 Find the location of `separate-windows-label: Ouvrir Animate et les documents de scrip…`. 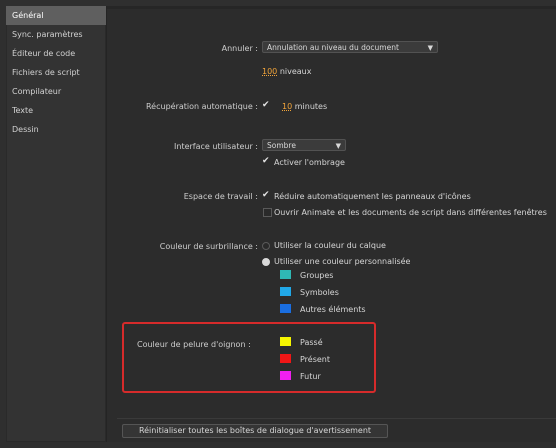

separate-windows-label: Ouvrir Animate et les documents de scrip… is located at coordinates (410, 212).